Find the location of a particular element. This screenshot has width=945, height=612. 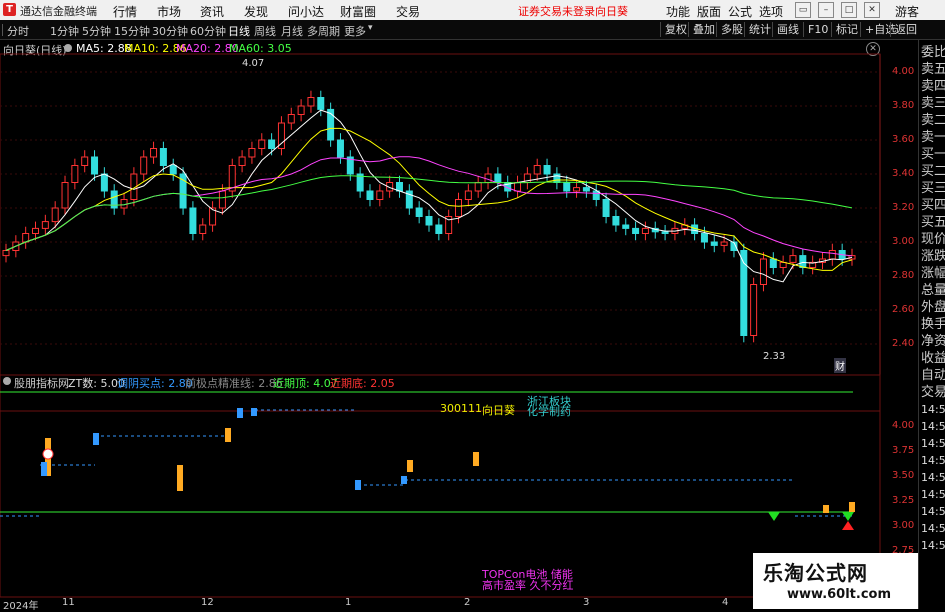

guest-user: 游客 is located at coordinates (907, 11).